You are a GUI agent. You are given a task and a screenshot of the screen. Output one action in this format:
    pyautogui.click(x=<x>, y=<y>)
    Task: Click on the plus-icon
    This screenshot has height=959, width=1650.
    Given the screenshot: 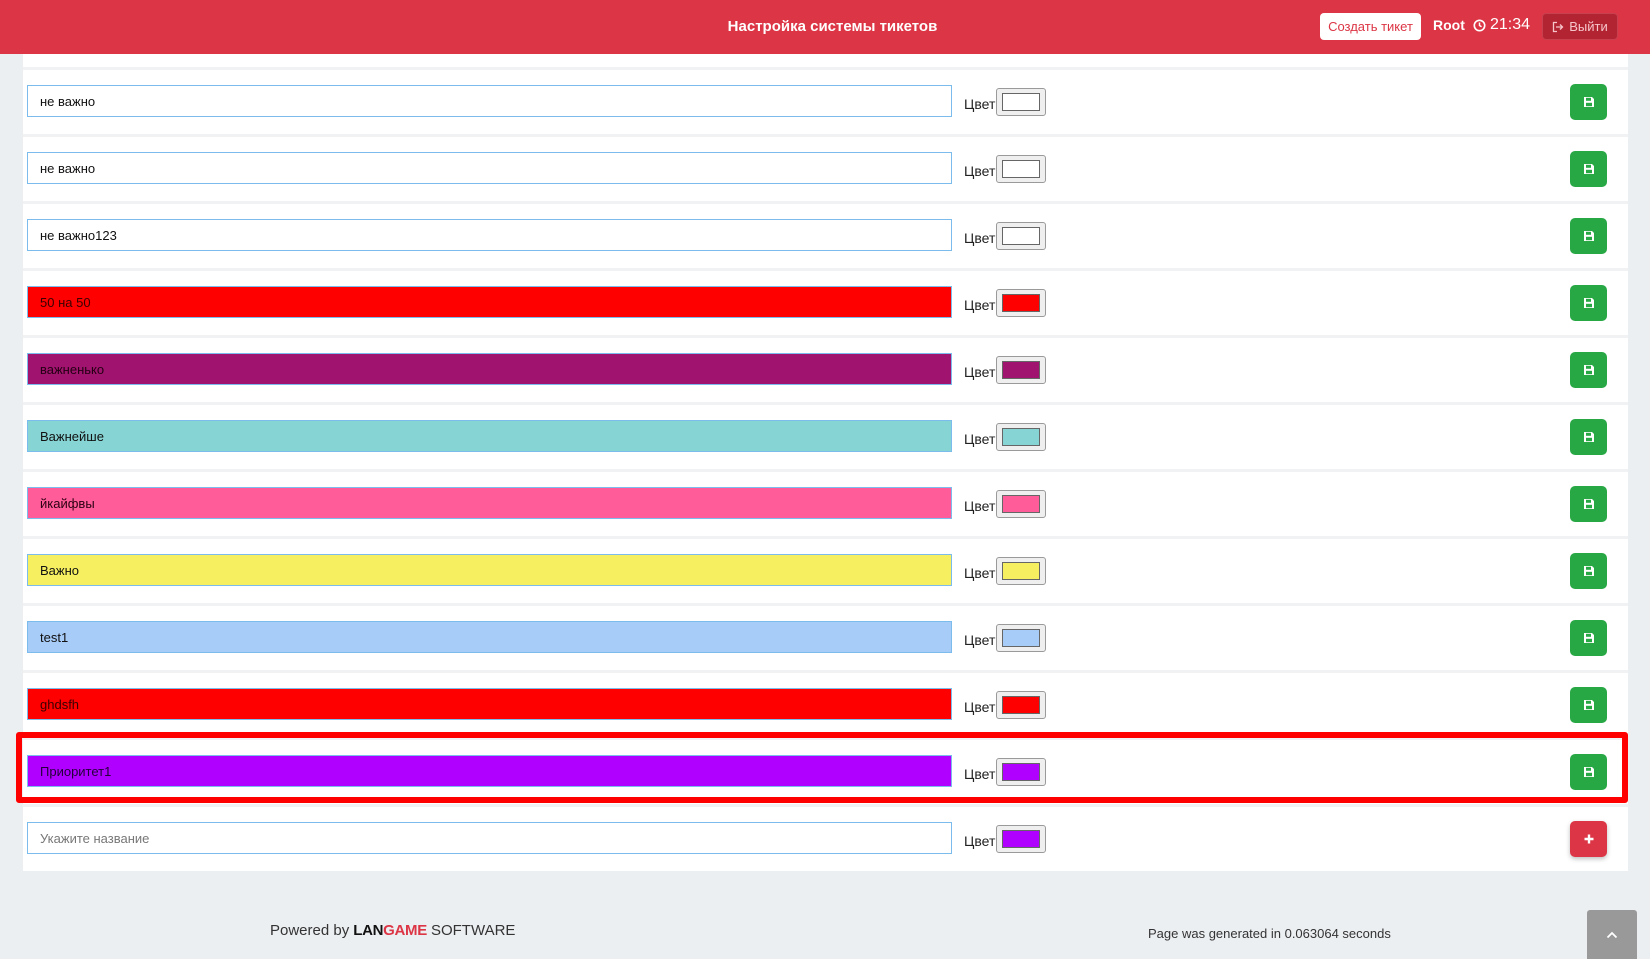 What is the action you would take?
    pyautogui.click(x=1588, y=839)
    